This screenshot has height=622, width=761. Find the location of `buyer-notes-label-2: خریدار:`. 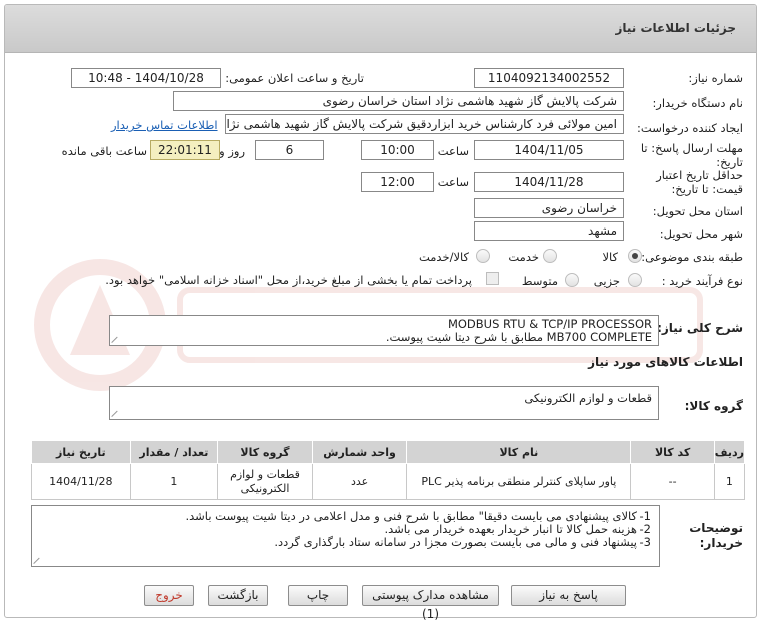

buyer-notes-label-2: خریدار: is located at coordinates (721, 543).